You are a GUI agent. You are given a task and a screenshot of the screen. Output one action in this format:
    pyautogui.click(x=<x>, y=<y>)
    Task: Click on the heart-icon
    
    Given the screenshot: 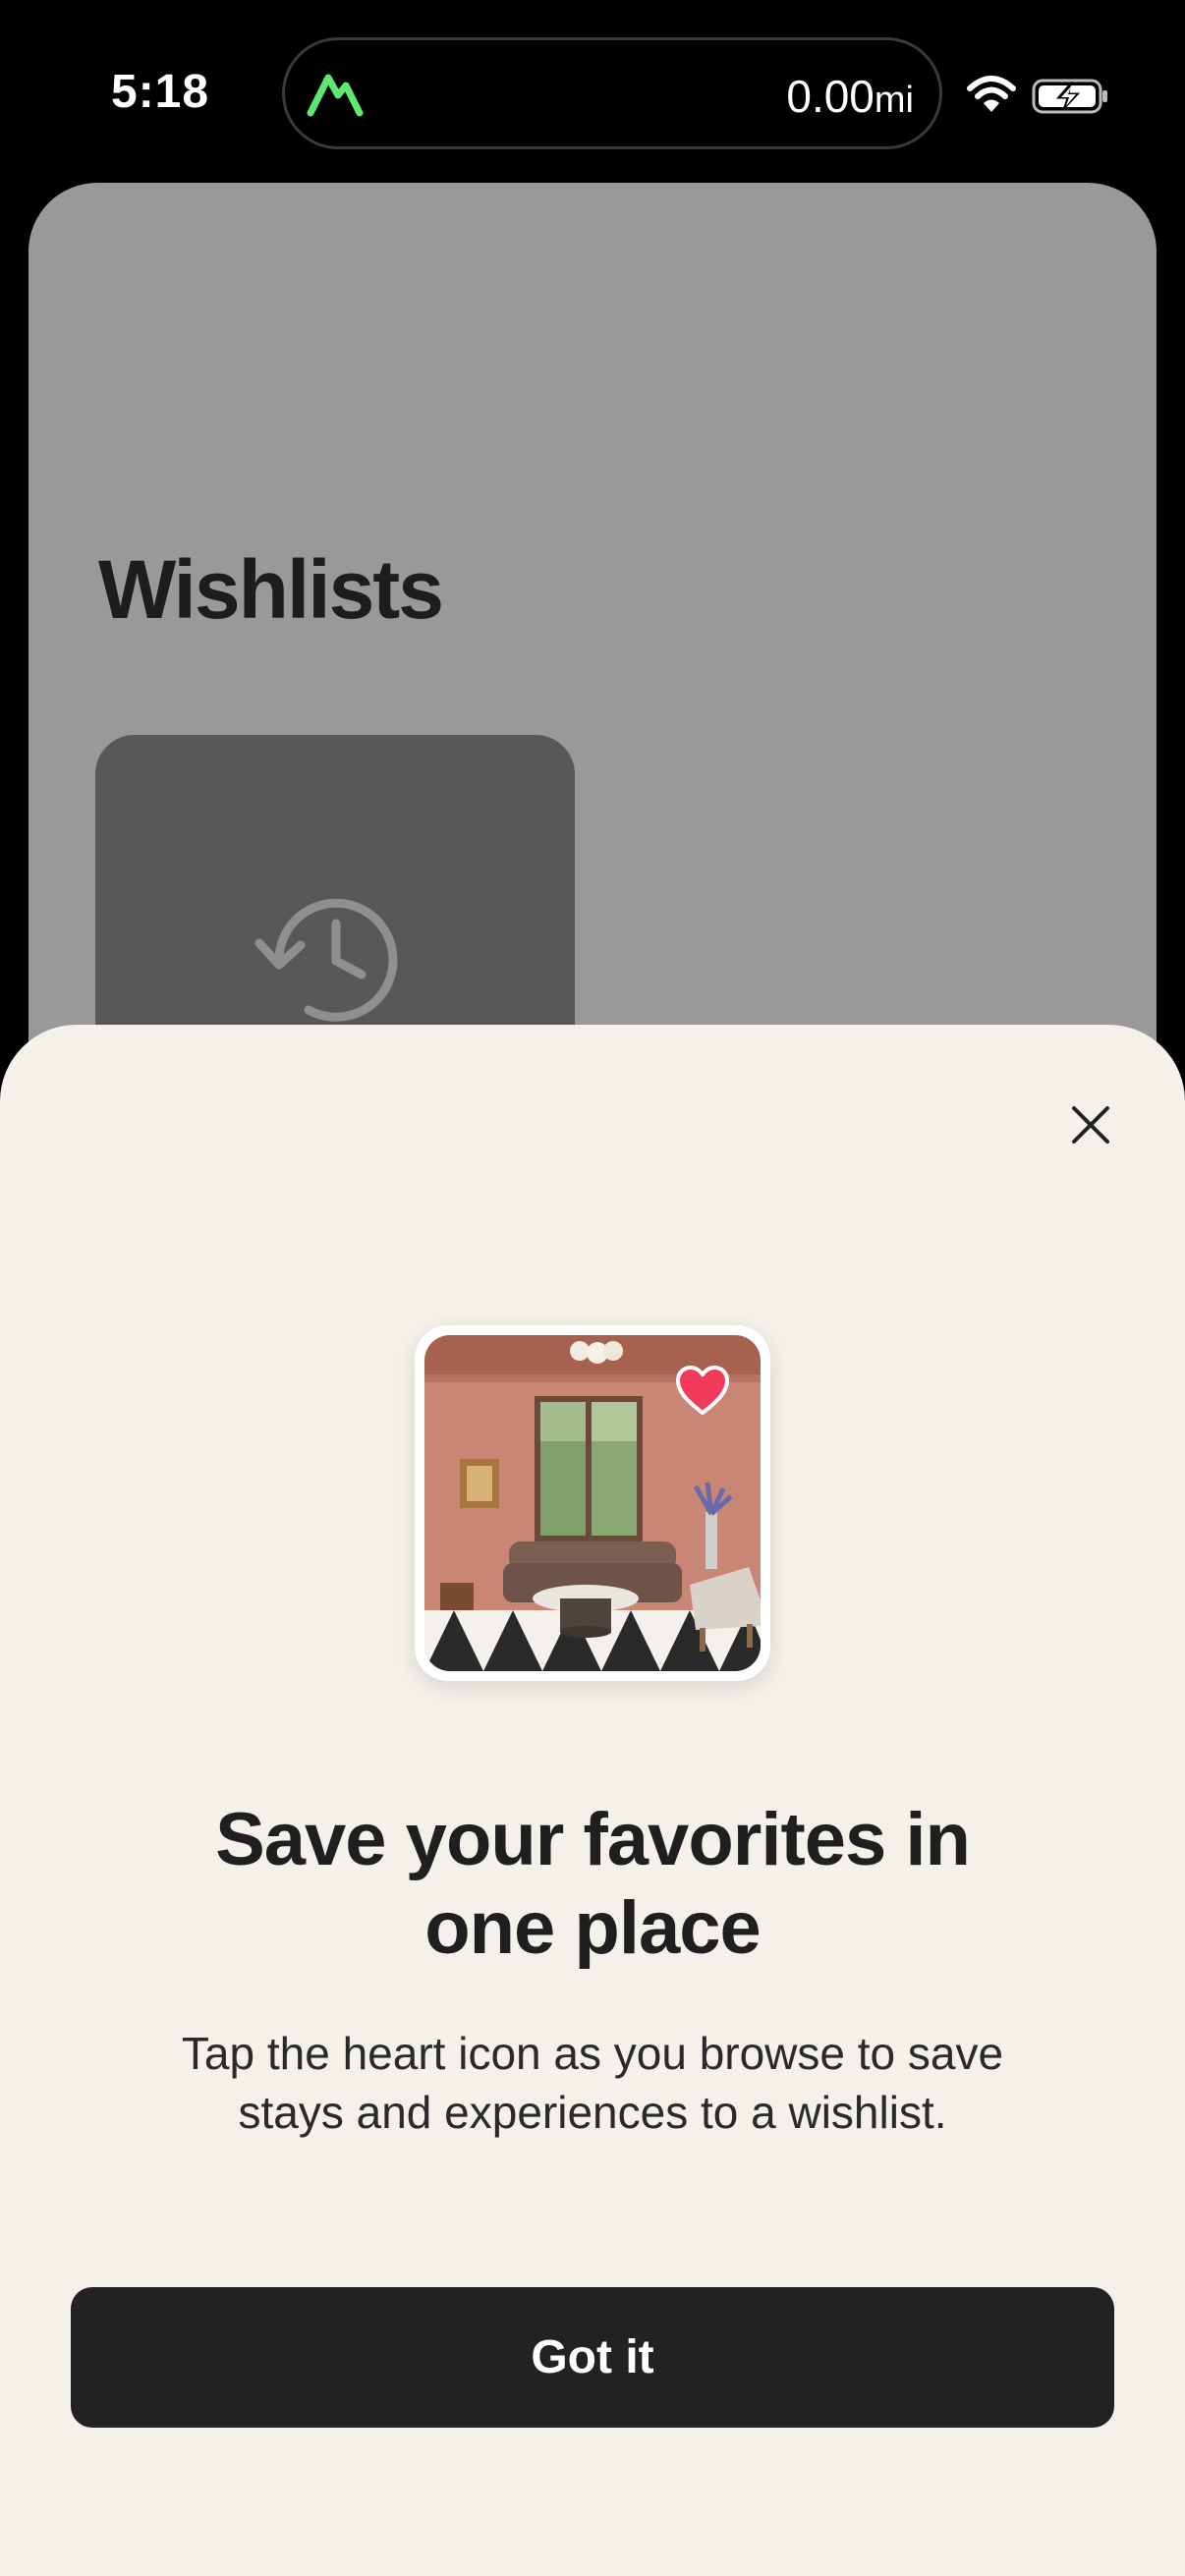 What is the action you would take?
    pyautogui.click(x=703, y=1390)
    